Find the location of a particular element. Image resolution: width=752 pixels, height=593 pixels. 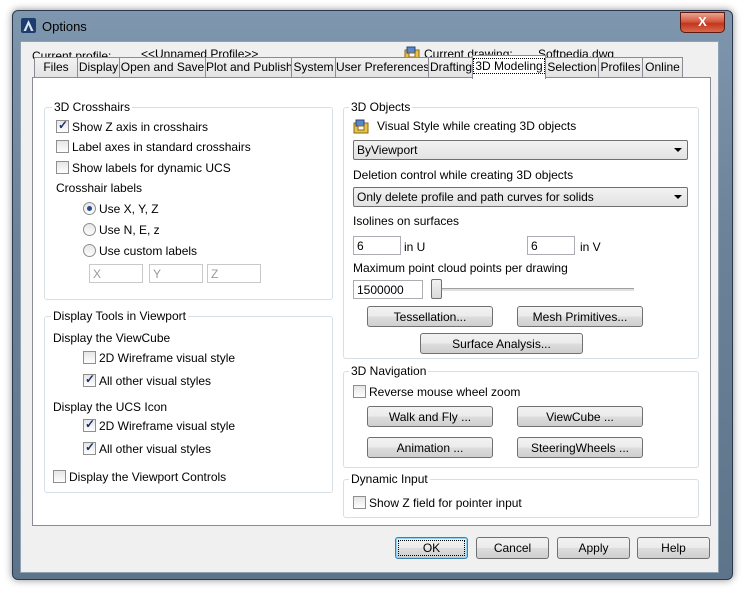

tab-3d-modeling: 3D Modeling is located at coordinates (509, 67).